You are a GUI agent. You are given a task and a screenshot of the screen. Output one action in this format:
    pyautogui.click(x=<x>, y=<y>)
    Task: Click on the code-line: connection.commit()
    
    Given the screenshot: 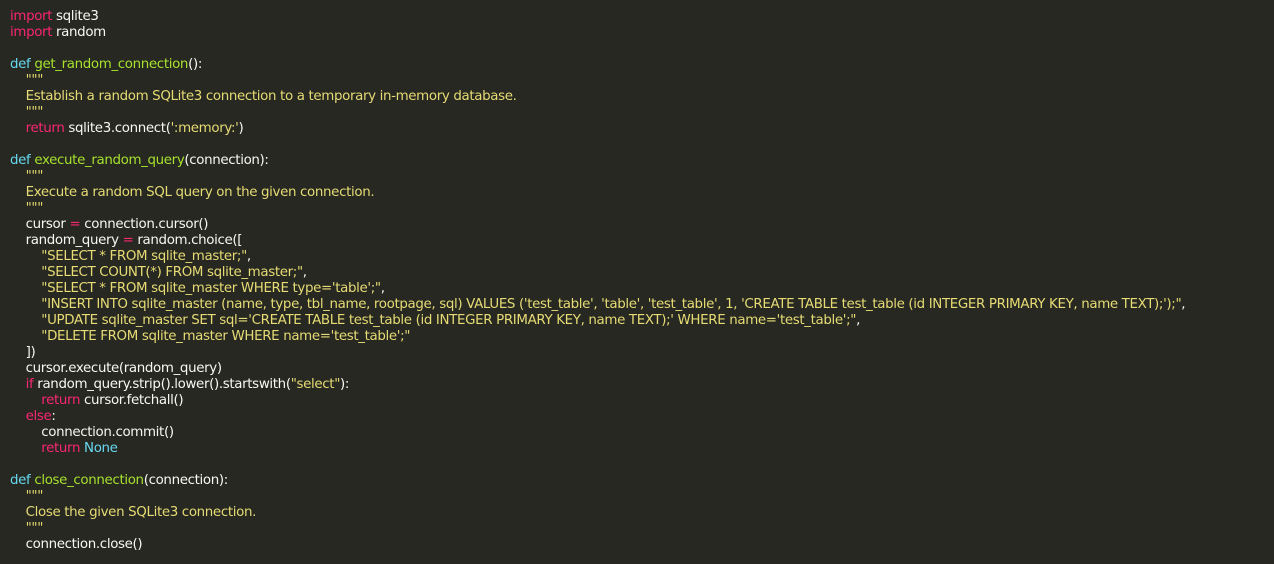 What is the action you would take?
    pyautogui.click(x=642, y=433)
    